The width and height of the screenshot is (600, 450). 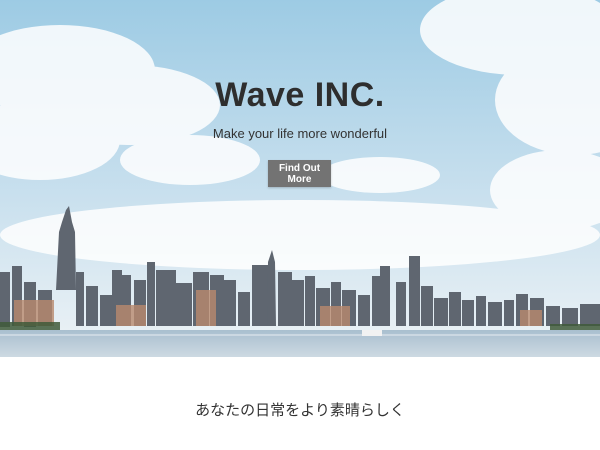 What do you see at coordinates (300, 410) in the screenshot?
I see `tagline-text: あなたの日常をより素晴らしく` at bounding box center [300, 410].